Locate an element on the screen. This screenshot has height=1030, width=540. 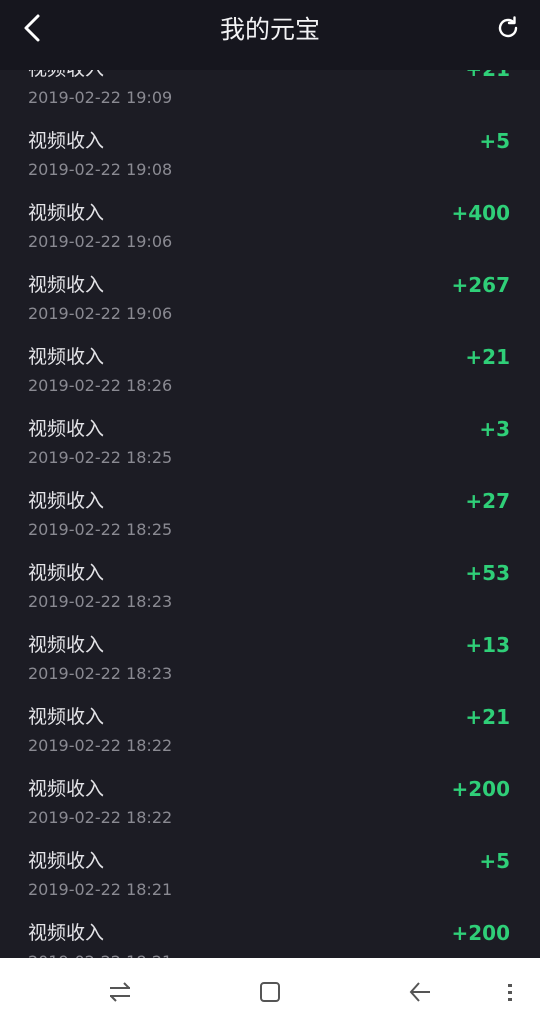
transaction-time: 2019-02-22 18:26 is located at coordinates (100, 385).